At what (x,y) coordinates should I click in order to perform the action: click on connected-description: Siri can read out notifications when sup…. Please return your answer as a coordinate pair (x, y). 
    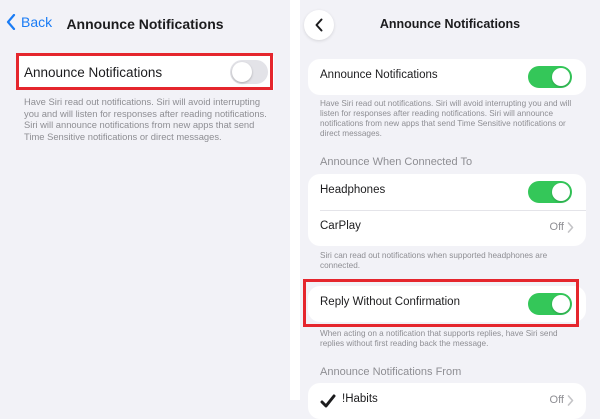
    Looking at the image, I should click on (434, 260).